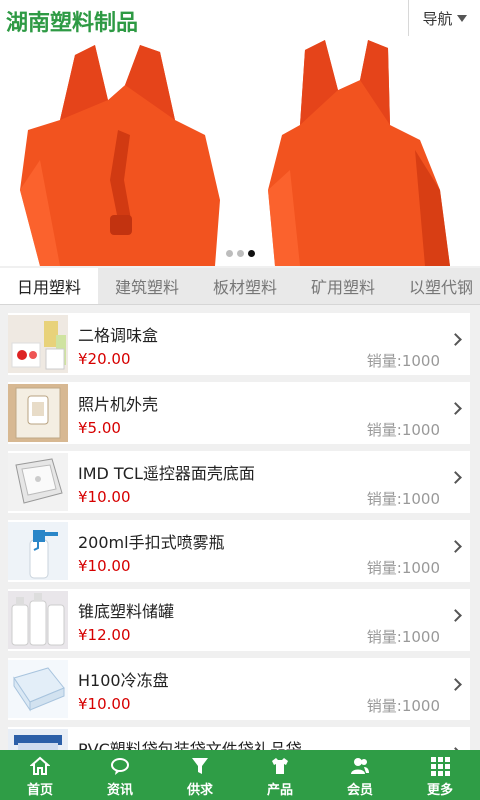  Describe the element at coordinates (239, 620) in the screenshot. I see `product-item: 锥底塑料储罐 ¥12.00 销量:1000` at that location.